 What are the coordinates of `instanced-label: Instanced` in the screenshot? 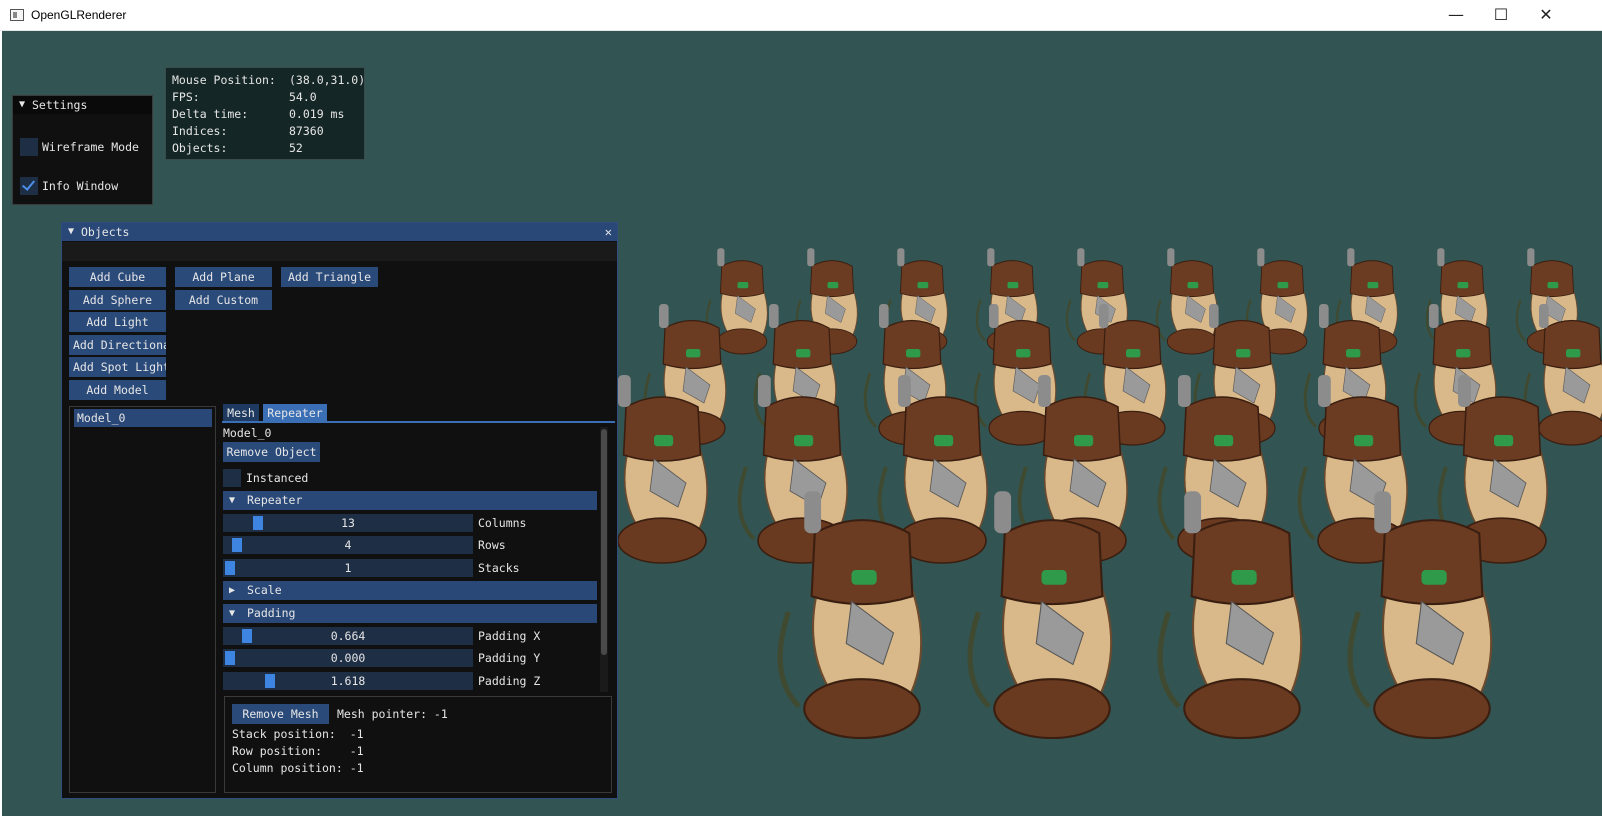 It's located at (277, 478).